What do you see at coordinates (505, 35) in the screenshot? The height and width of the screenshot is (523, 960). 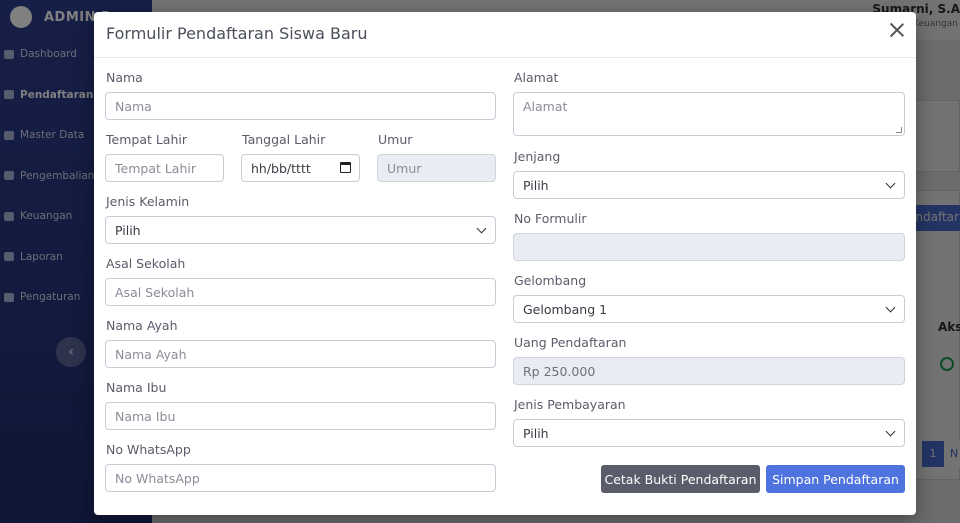 I see `modal-header: Formulir Pendaftaran Siswa Baru` at bounding box center [505, 35].